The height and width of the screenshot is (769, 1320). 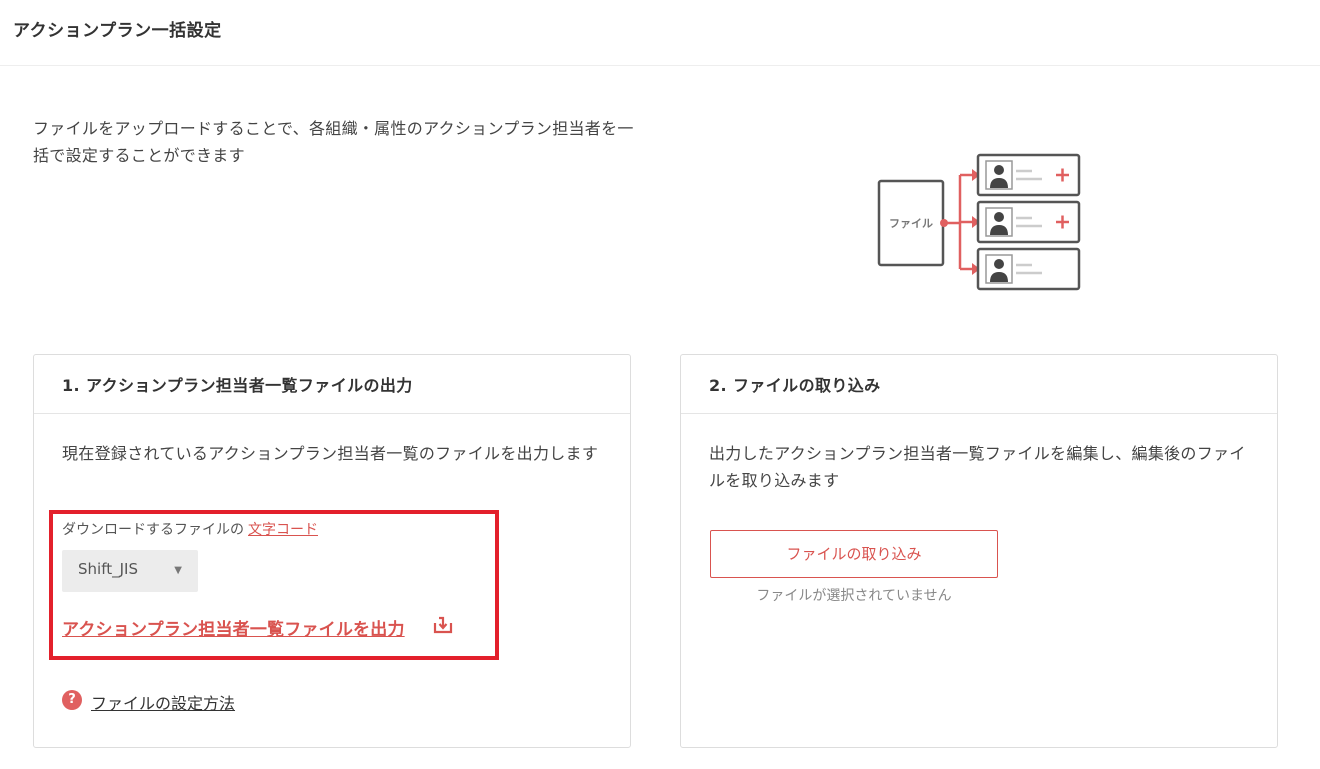 I want to click on page-header: アクションプラン一括設定, so click(x=660, y=33).